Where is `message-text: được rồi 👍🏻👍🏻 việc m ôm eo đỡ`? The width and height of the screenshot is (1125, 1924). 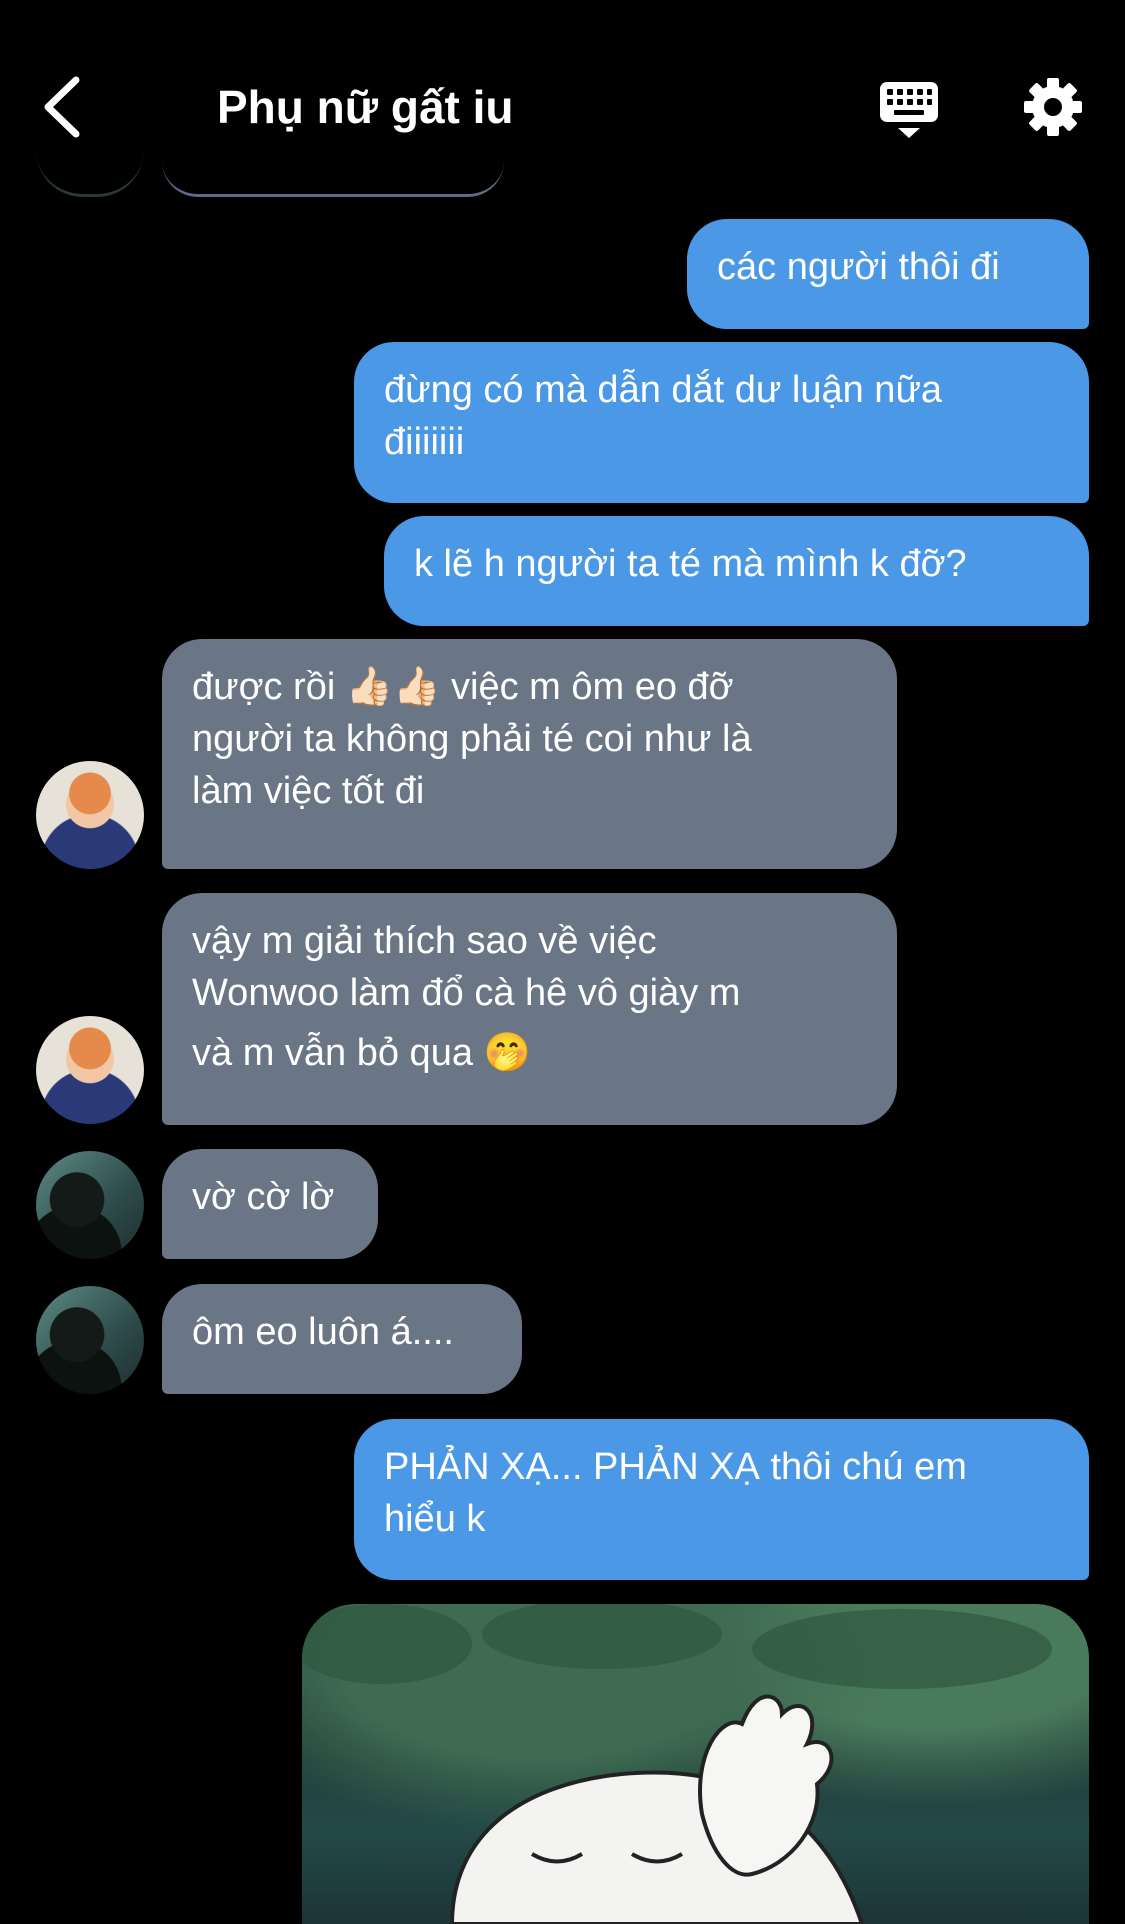 message-text: được rồi 👍🏻👍🏻 việc m ôm eo đỡ is located at coordinates (463, 687).